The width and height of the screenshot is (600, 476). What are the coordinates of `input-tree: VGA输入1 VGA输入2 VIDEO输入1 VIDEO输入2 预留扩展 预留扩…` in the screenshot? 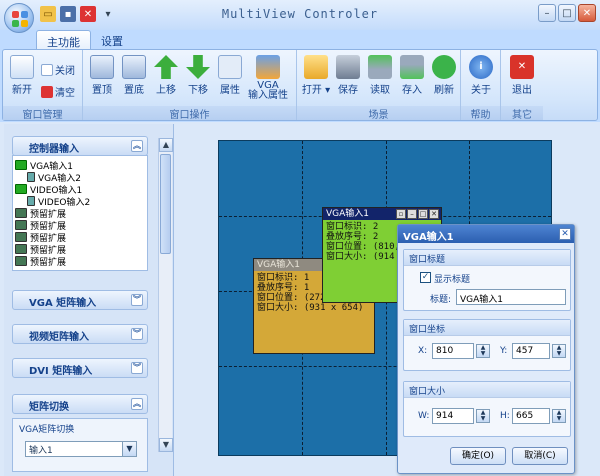 It's located at (80, 213).